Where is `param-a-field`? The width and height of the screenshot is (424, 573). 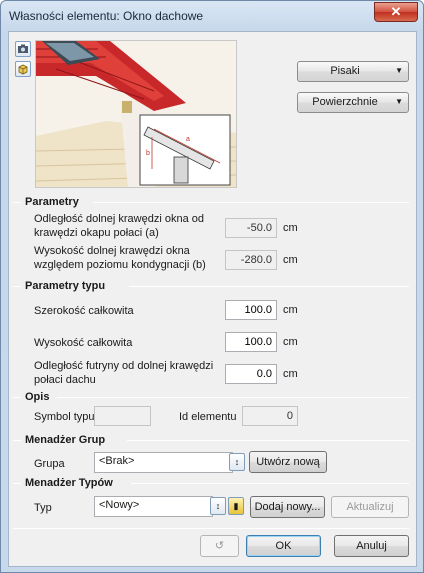 param-a-field is located at coordinates (251, 228).